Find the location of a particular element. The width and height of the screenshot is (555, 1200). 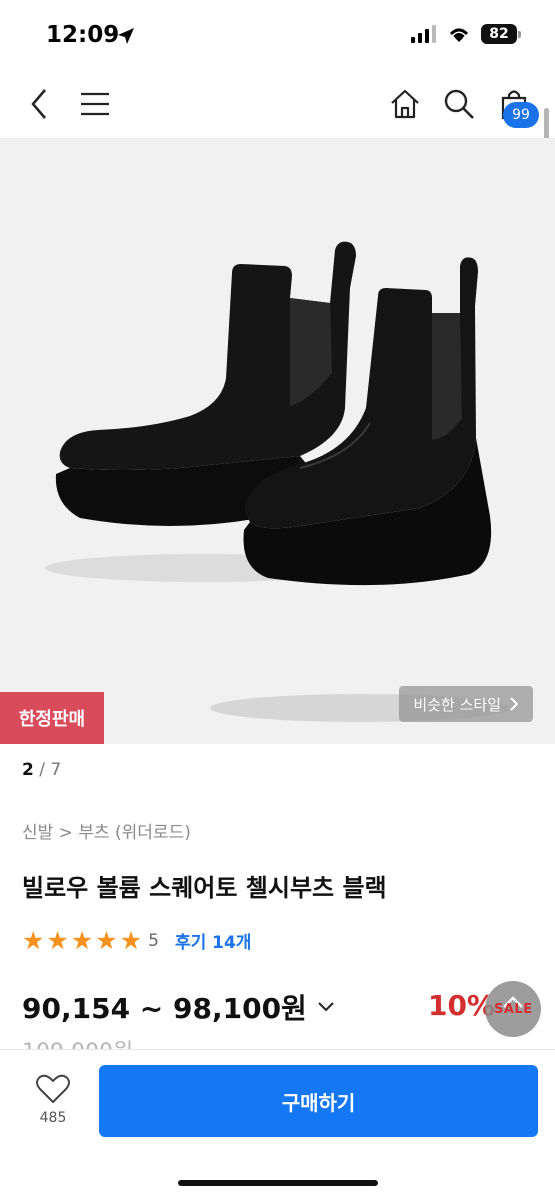

cart-count-badge: 99 is located at coordinates (521, 115).